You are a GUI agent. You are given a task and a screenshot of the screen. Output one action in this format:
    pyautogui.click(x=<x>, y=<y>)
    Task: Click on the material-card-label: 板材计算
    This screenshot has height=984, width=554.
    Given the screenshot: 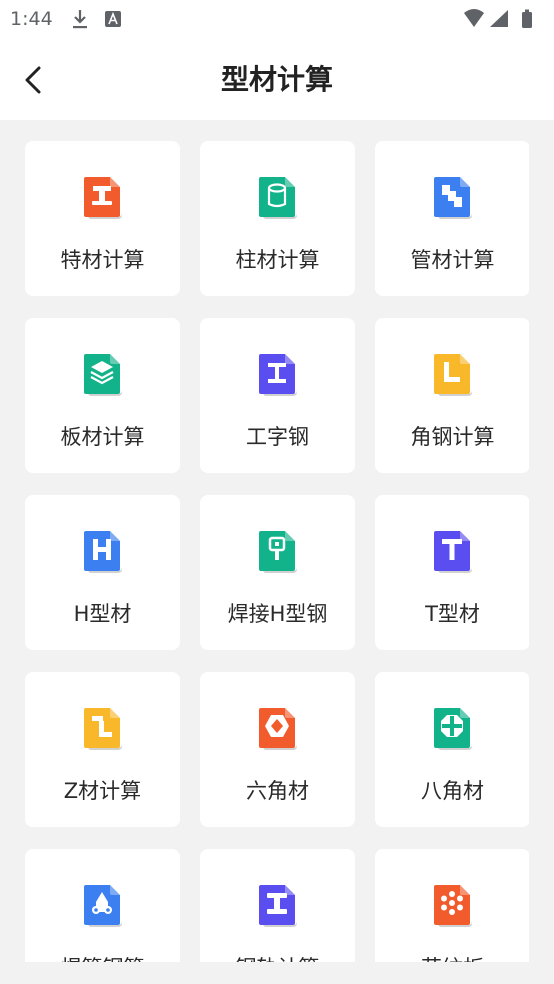 What is the action you would take?
    pyautogui.click(x=102, y=437)
    